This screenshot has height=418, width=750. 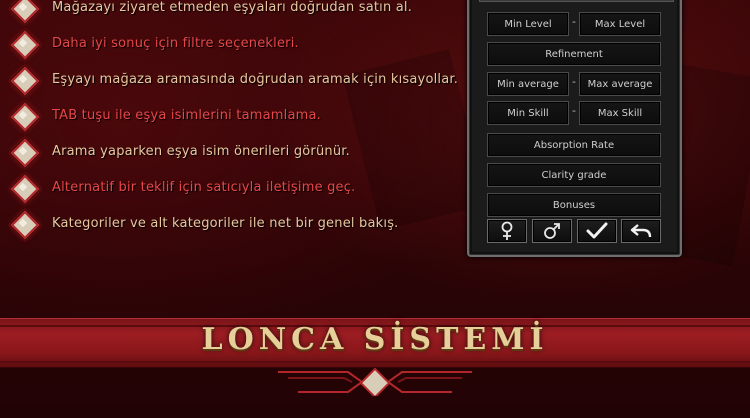 I want to click on female-filter-button, so click(x=507, y=231).